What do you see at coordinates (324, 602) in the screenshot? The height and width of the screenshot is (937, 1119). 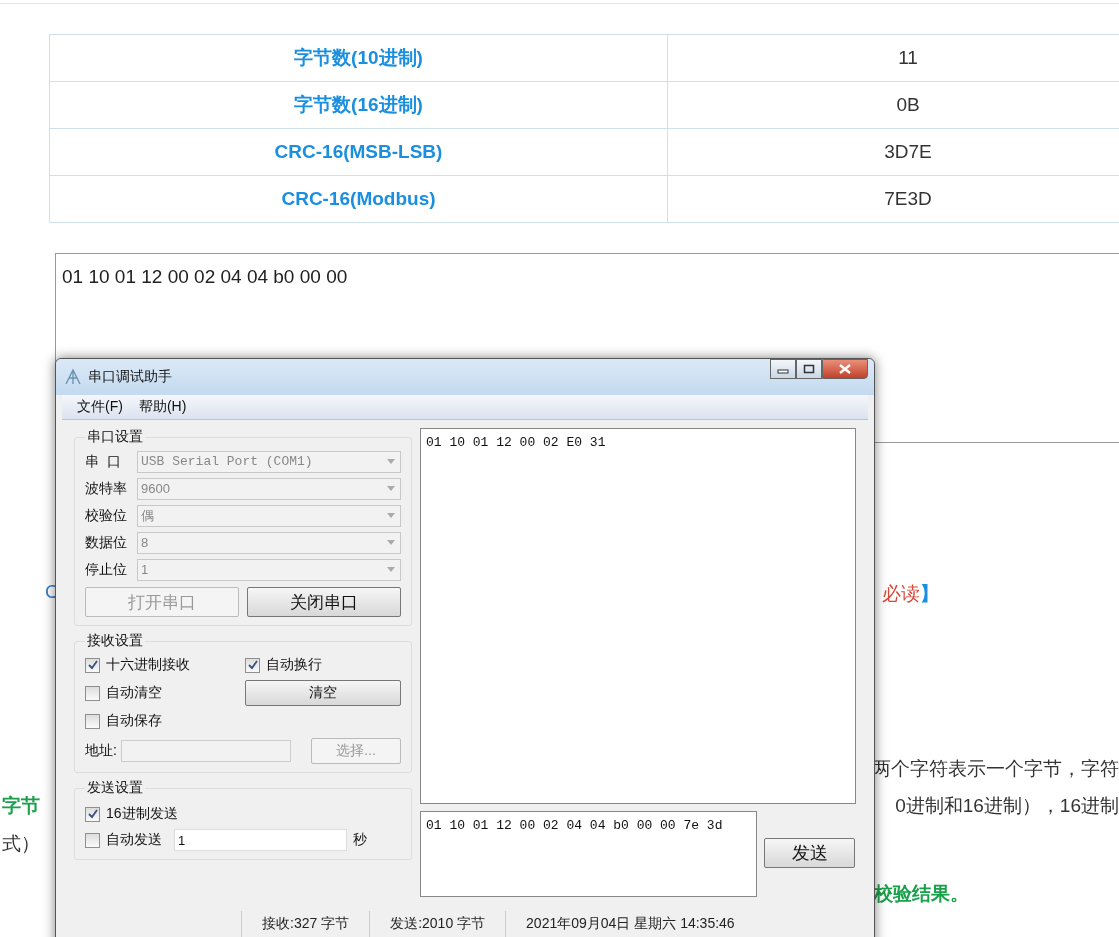 I see `port-button: 关闭串口` at bounding box center [324, 602].